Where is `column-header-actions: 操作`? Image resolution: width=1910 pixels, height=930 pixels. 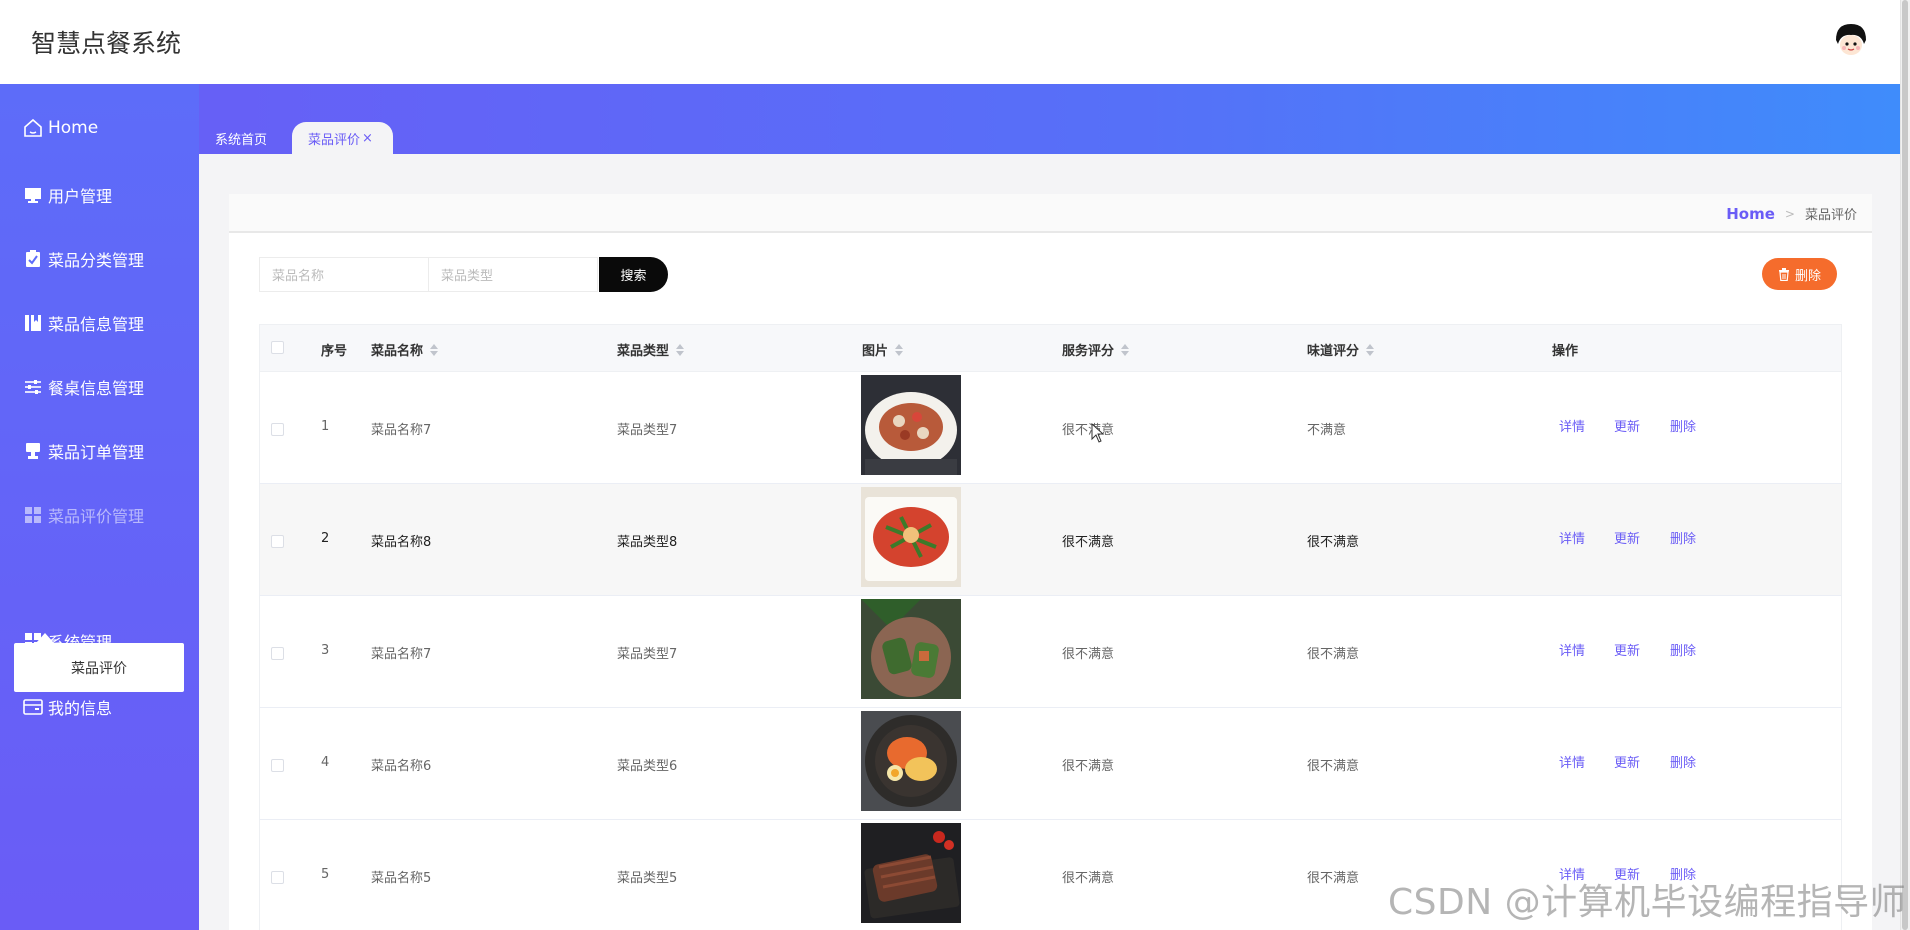 column-header-actions: 操作 is located at coordinates (1565, 349).